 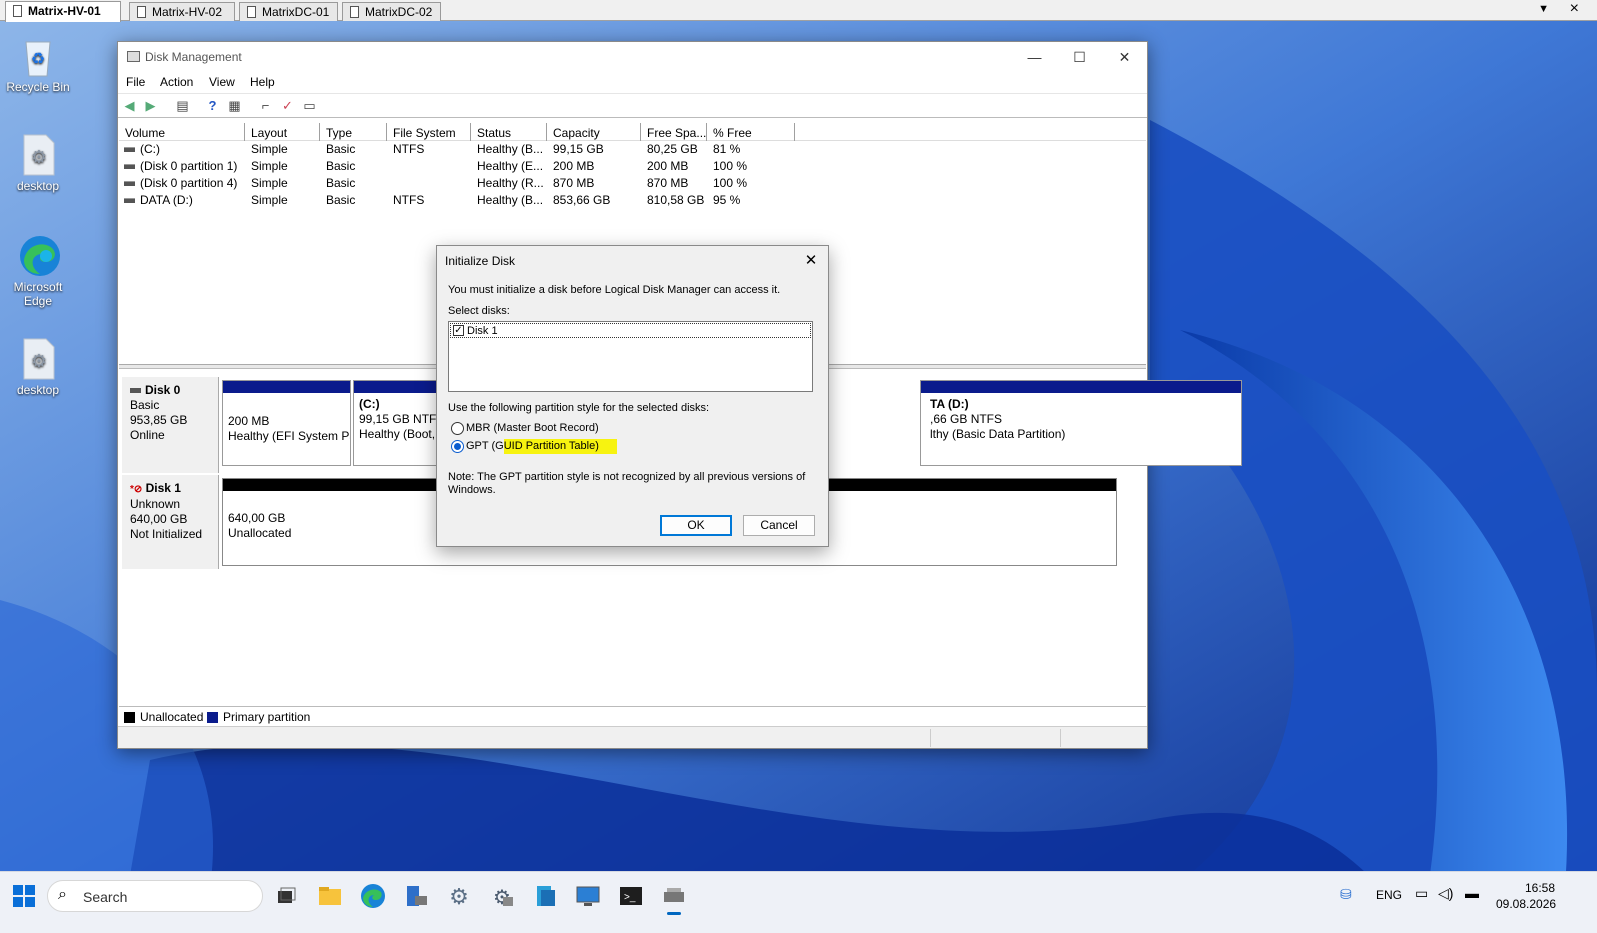 I want to click on minimize-button: —, so click(x=1034, y=57).